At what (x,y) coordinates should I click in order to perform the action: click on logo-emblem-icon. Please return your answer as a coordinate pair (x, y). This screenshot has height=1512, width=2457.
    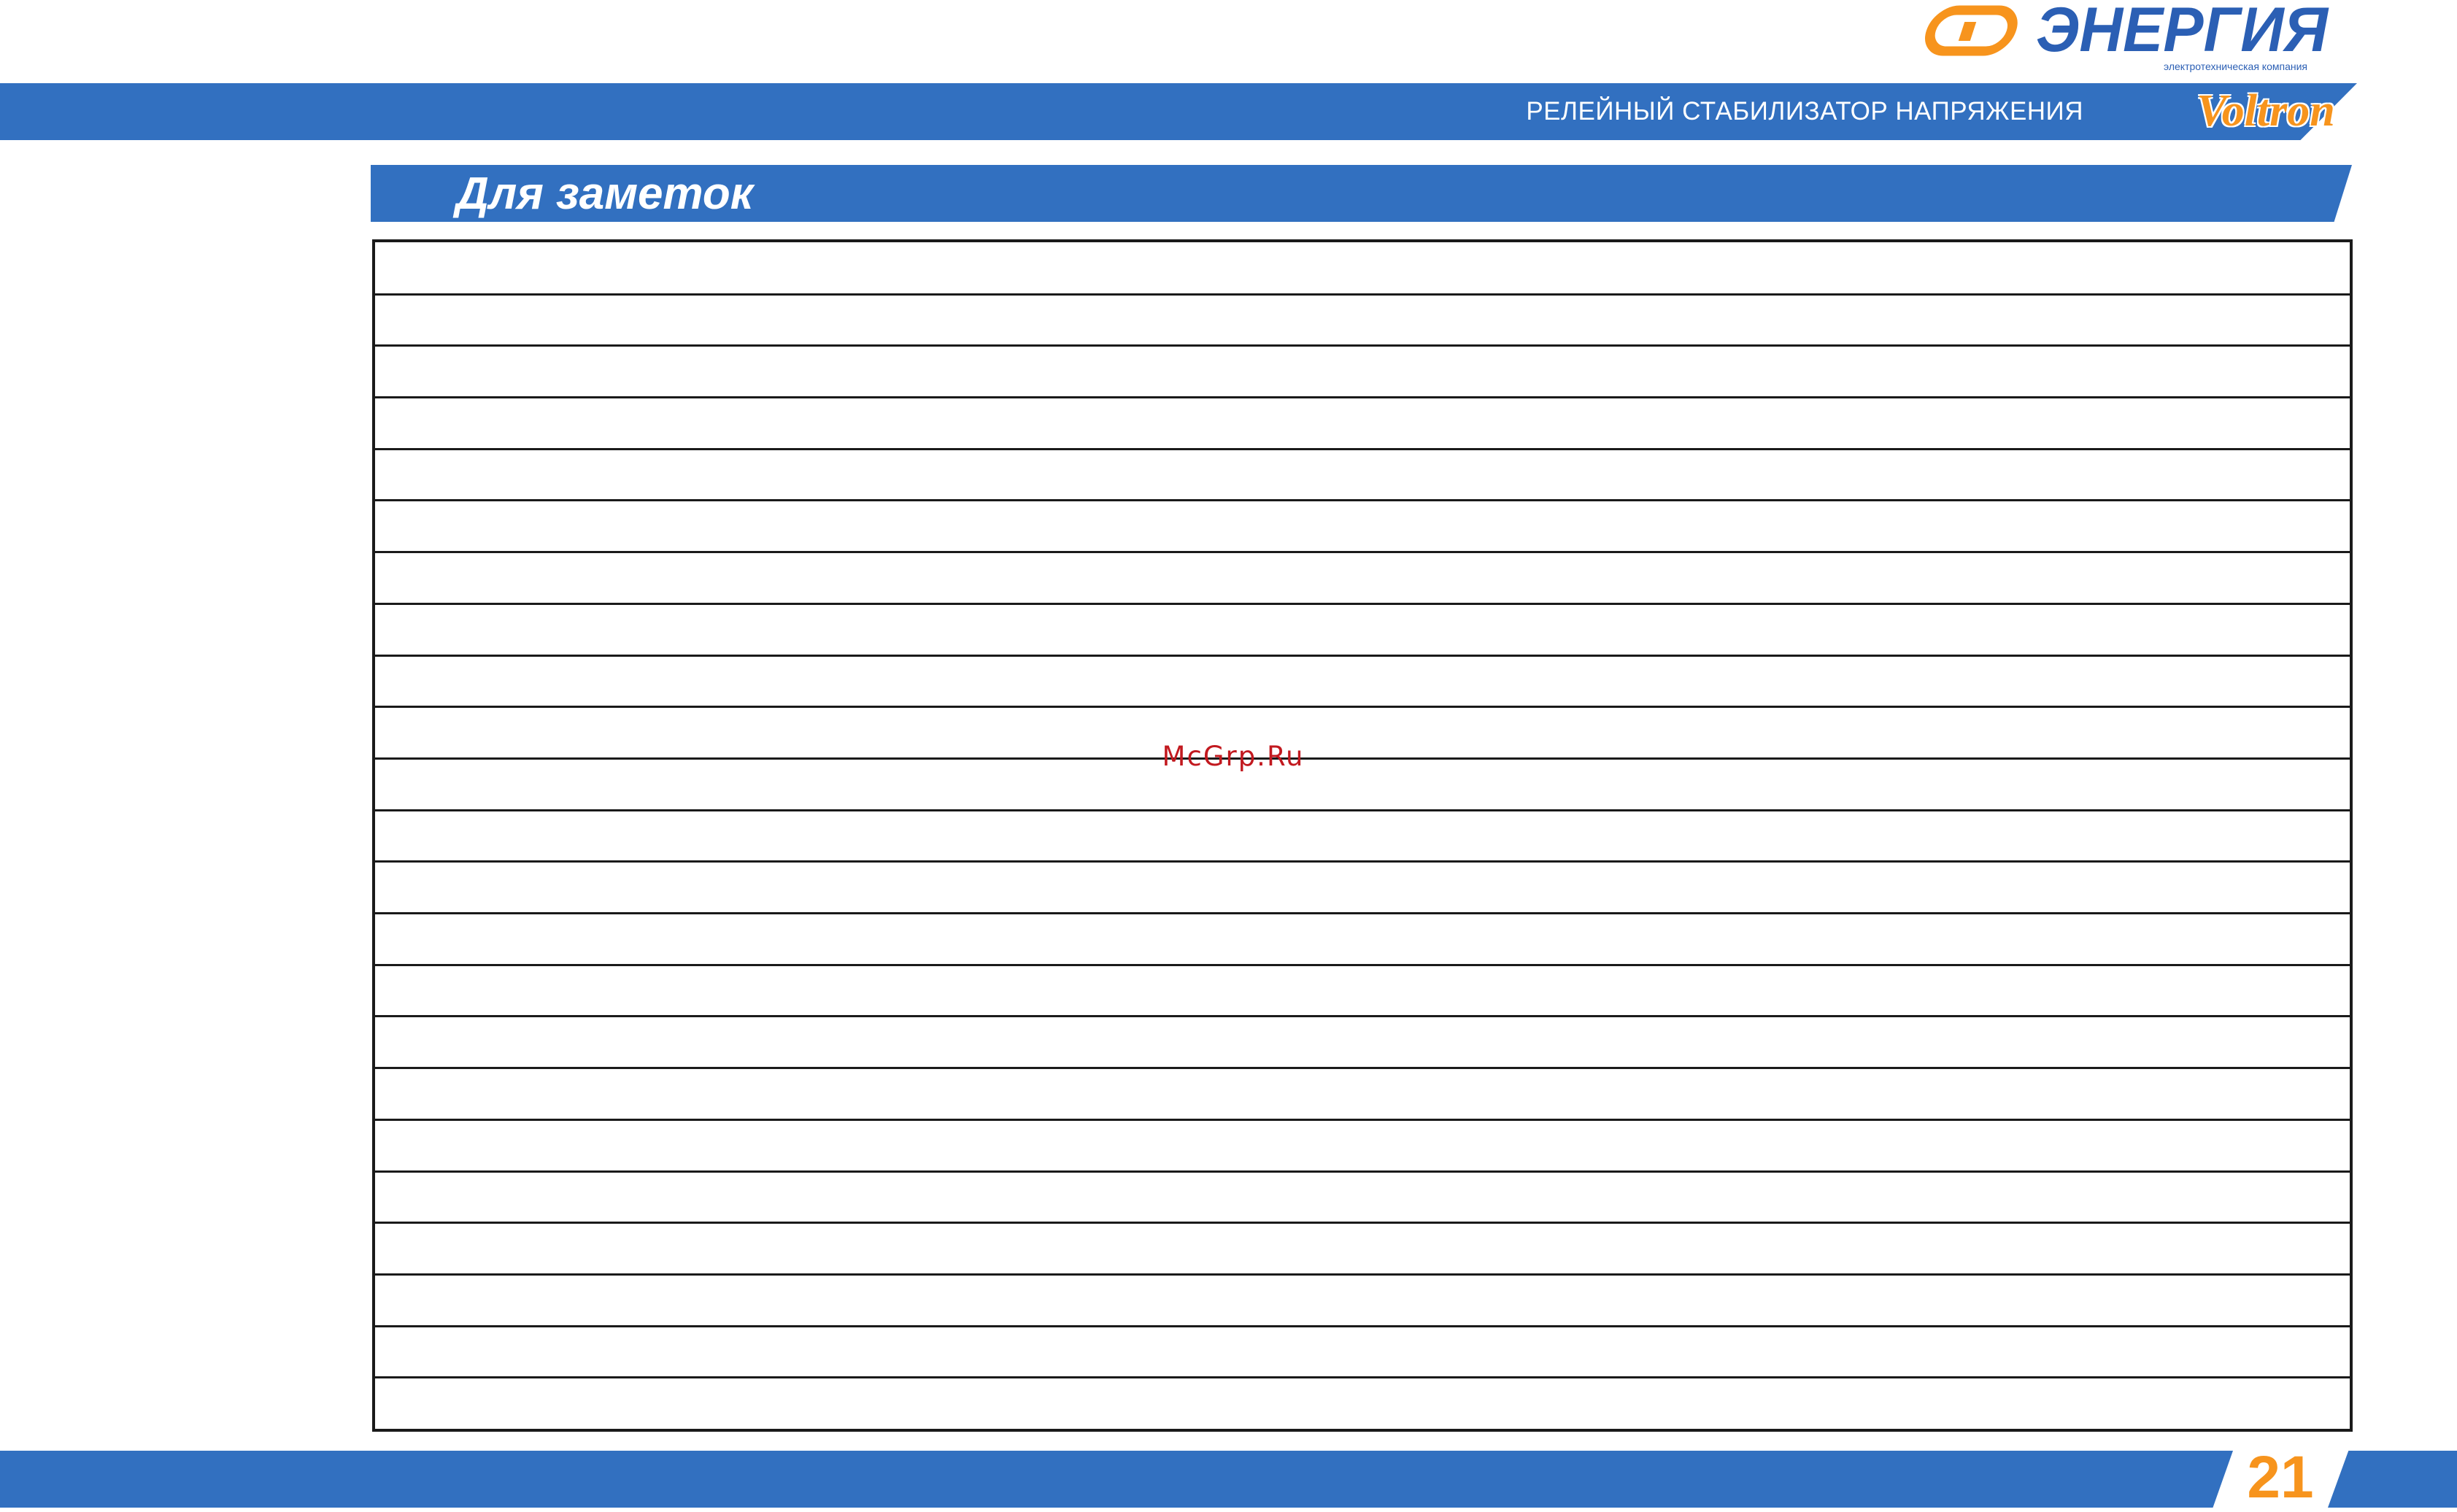
    Looking at the image, I should click on (1971, 30).